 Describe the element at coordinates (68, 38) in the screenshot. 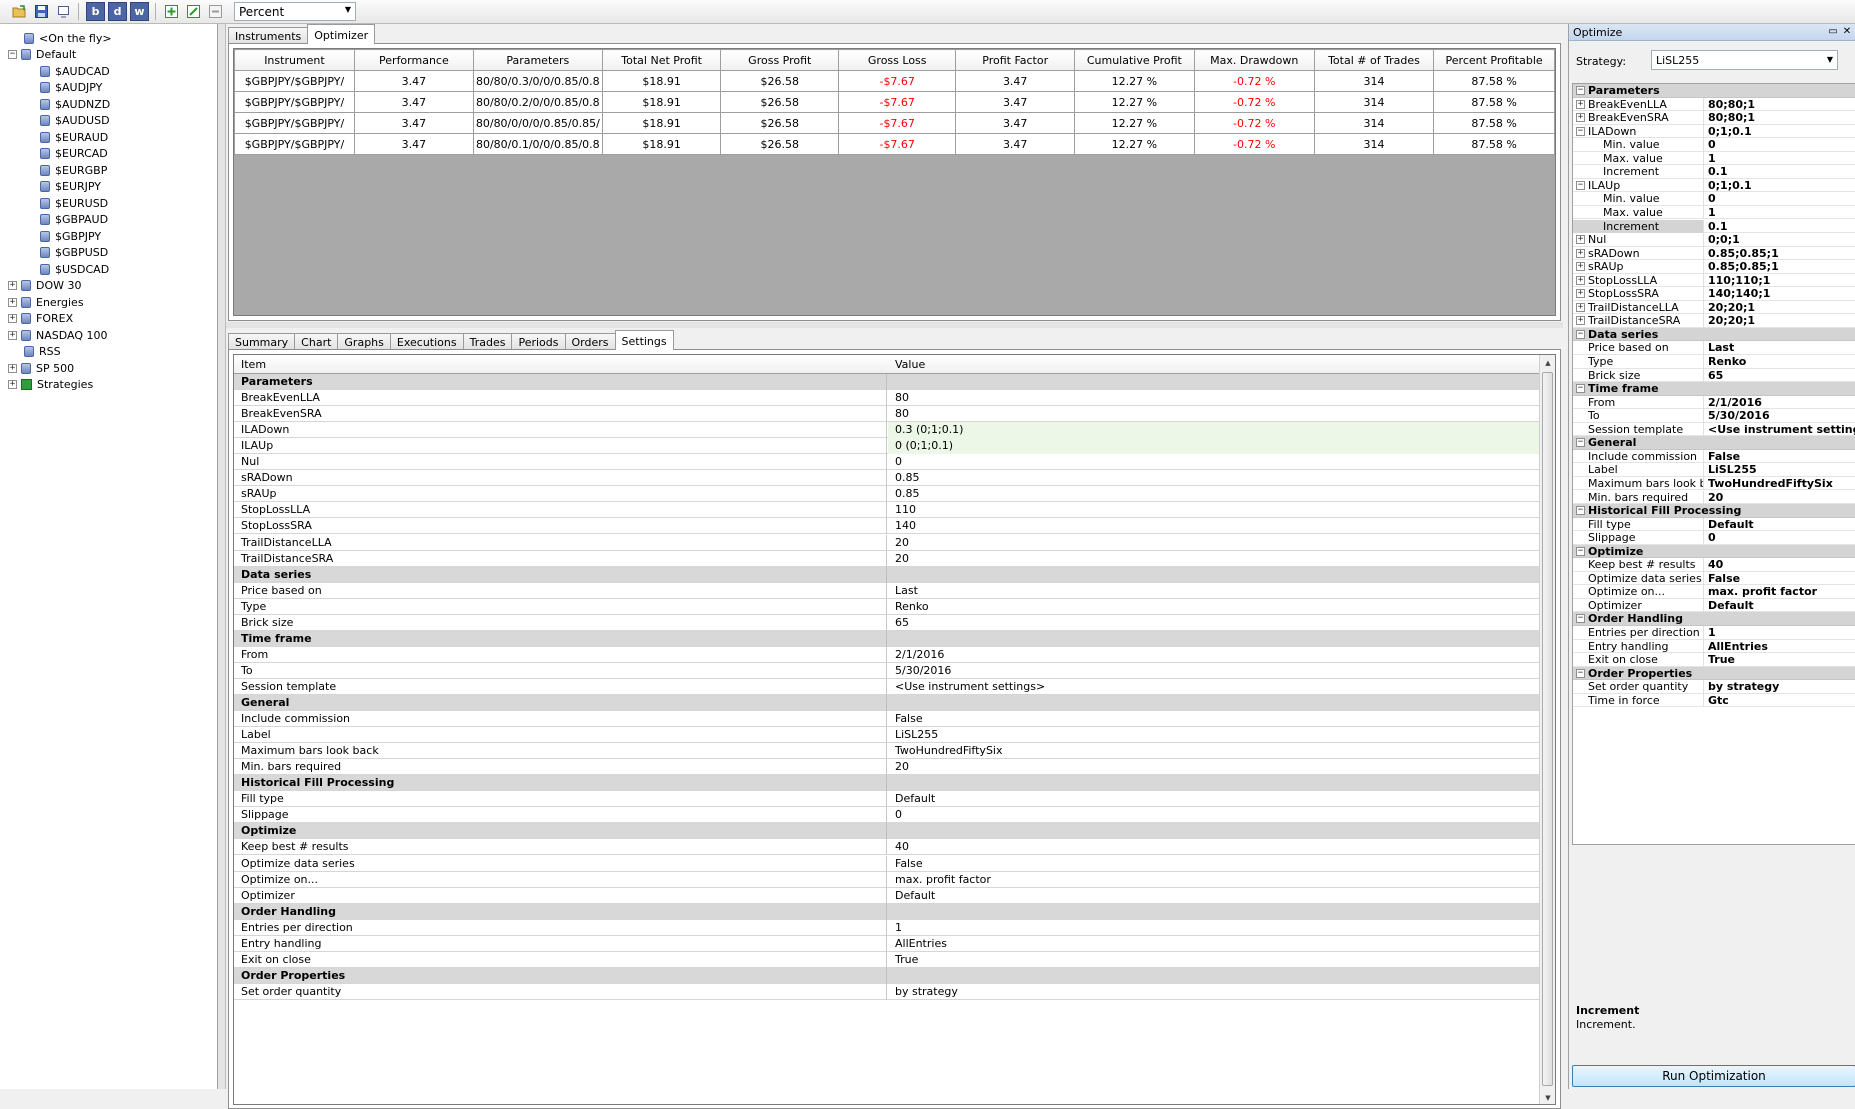

I see `tree-item: <On the fly>` at that location.